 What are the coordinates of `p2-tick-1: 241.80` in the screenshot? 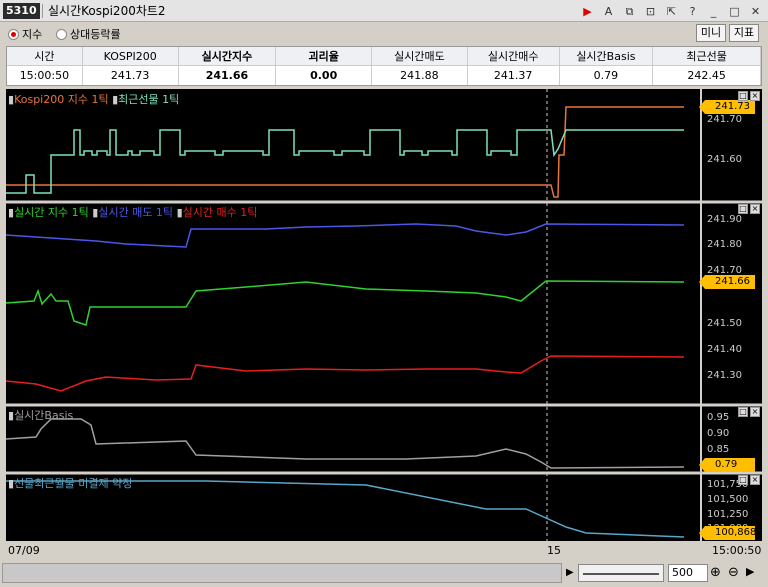 It's located at (724, 244).